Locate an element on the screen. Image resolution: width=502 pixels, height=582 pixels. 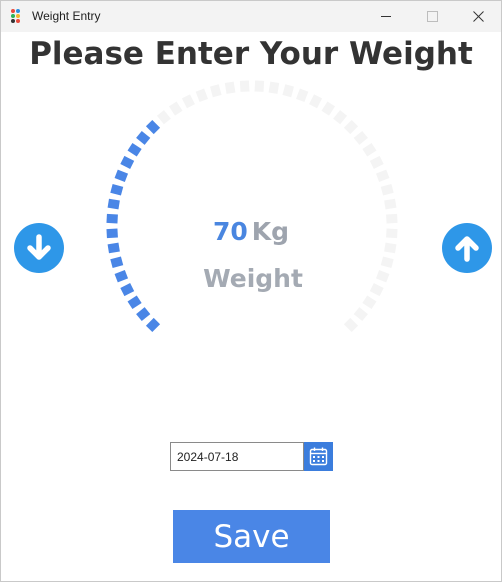
weight-readout: 70 Kg is located at coordinates (251, 231).